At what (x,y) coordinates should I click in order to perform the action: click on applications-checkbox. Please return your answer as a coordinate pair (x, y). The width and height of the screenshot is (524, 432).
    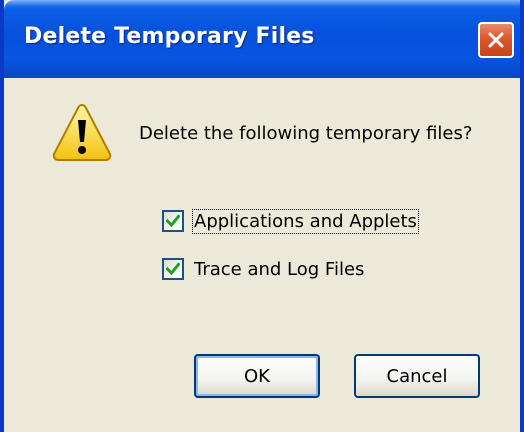
    Looking at the image, I should click on (173, 221).